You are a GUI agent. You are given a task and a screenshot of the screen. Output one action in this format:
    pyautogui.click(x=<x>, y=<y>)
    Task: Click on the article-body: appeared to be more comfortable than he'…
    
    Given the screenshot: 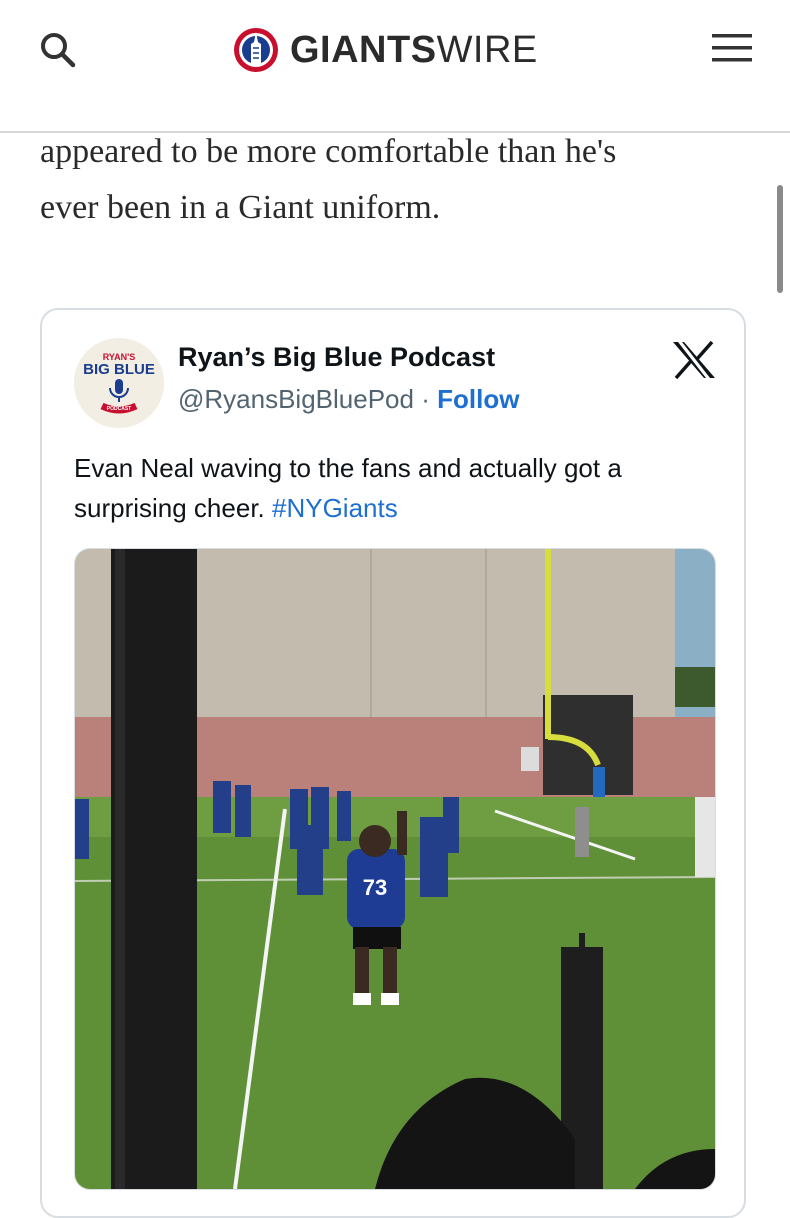 What is the action you would take?
    pyautogui.click(x=390, y=192)
    